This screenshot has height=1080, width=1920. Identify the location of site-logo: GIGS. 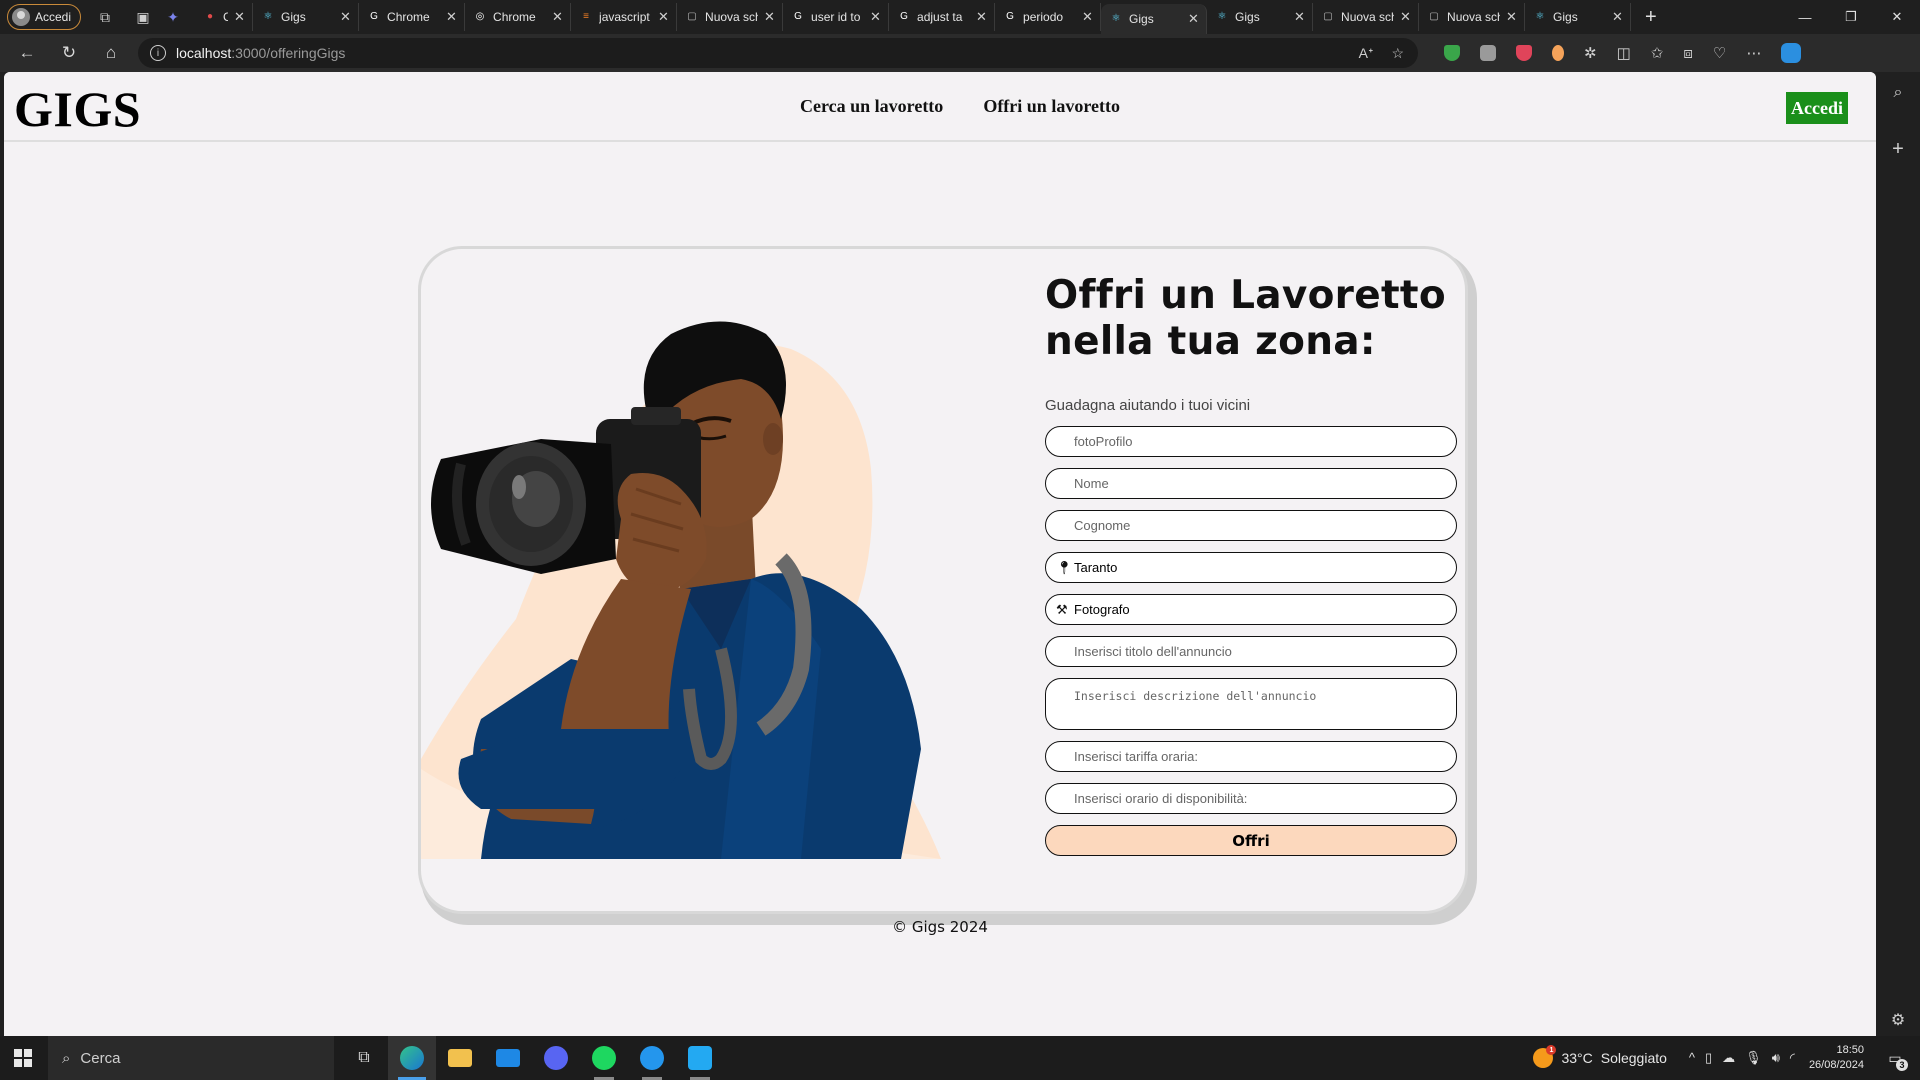
(77, 109).